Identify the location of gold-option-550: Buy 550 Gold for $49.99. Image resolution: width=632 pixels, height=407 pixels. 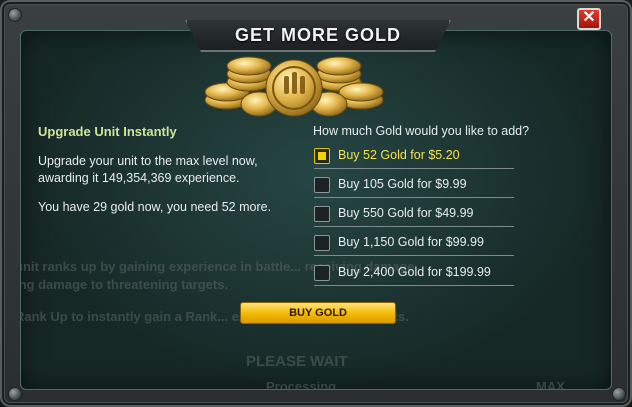
(414, 215).